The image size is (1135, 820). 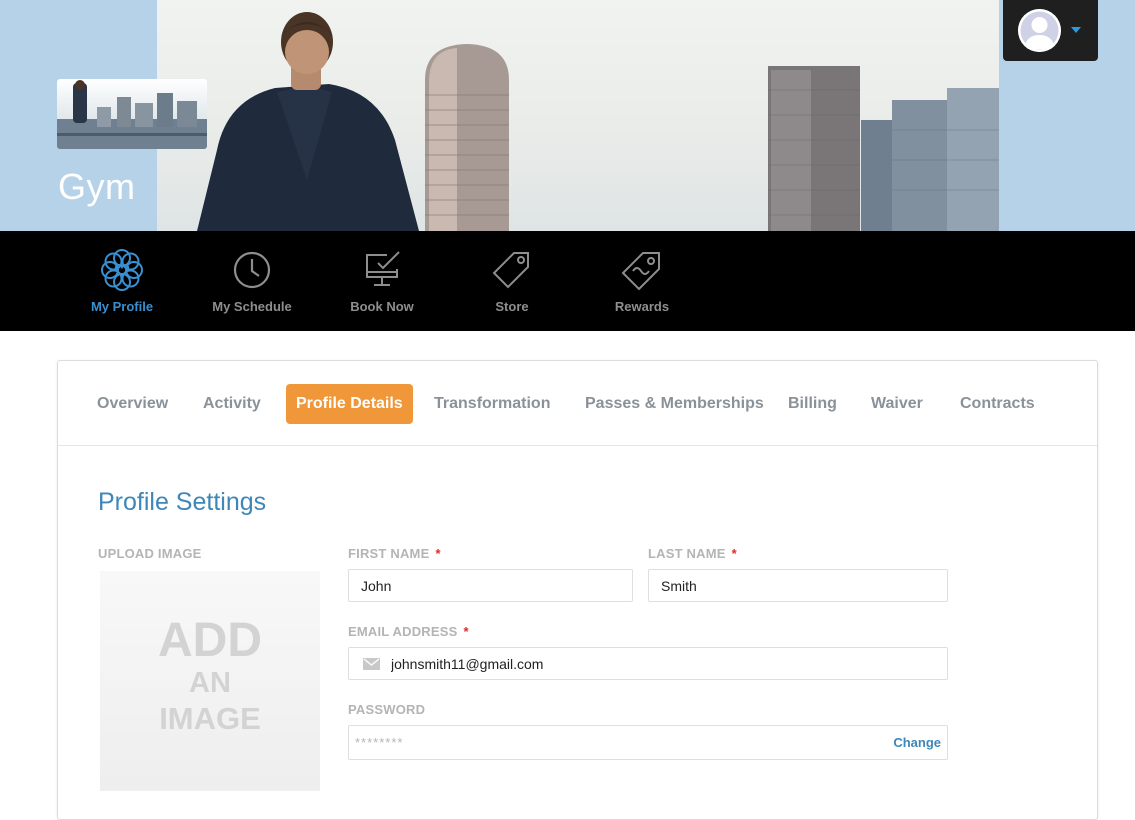 What do you see at coordinates (132, 404) in the screenshot?
I see `tab-overview: Overview` at bounding box center [132, 404].